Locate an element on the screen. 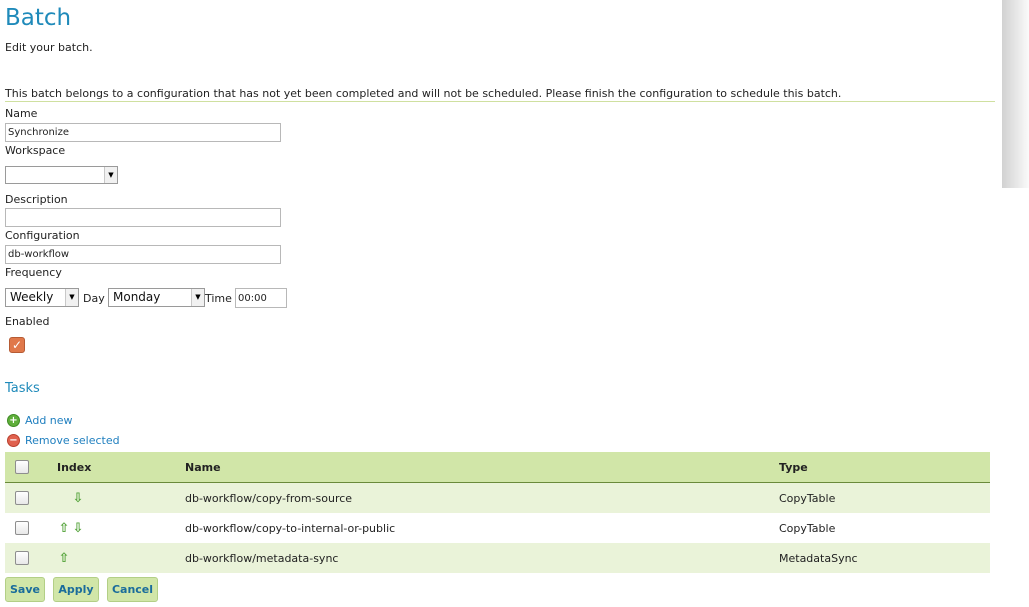  frequency-select: Weekly ▼ is located at coordinates (42, 297).